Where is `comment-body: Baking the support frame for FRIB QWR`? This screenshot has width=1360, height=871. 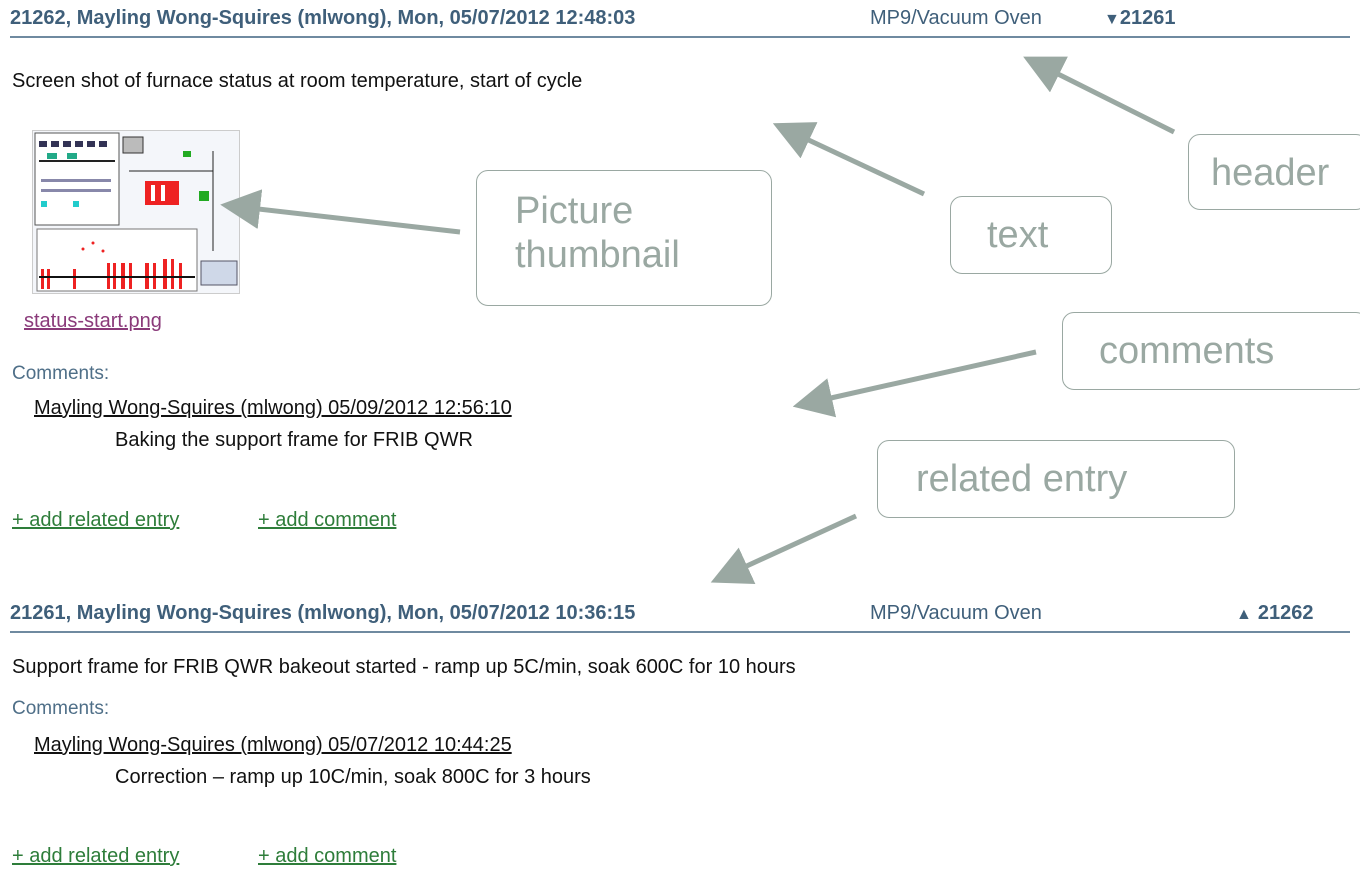 comment-body: Baking the support frame for FRIB QWR is located at coordinates (294, 440).